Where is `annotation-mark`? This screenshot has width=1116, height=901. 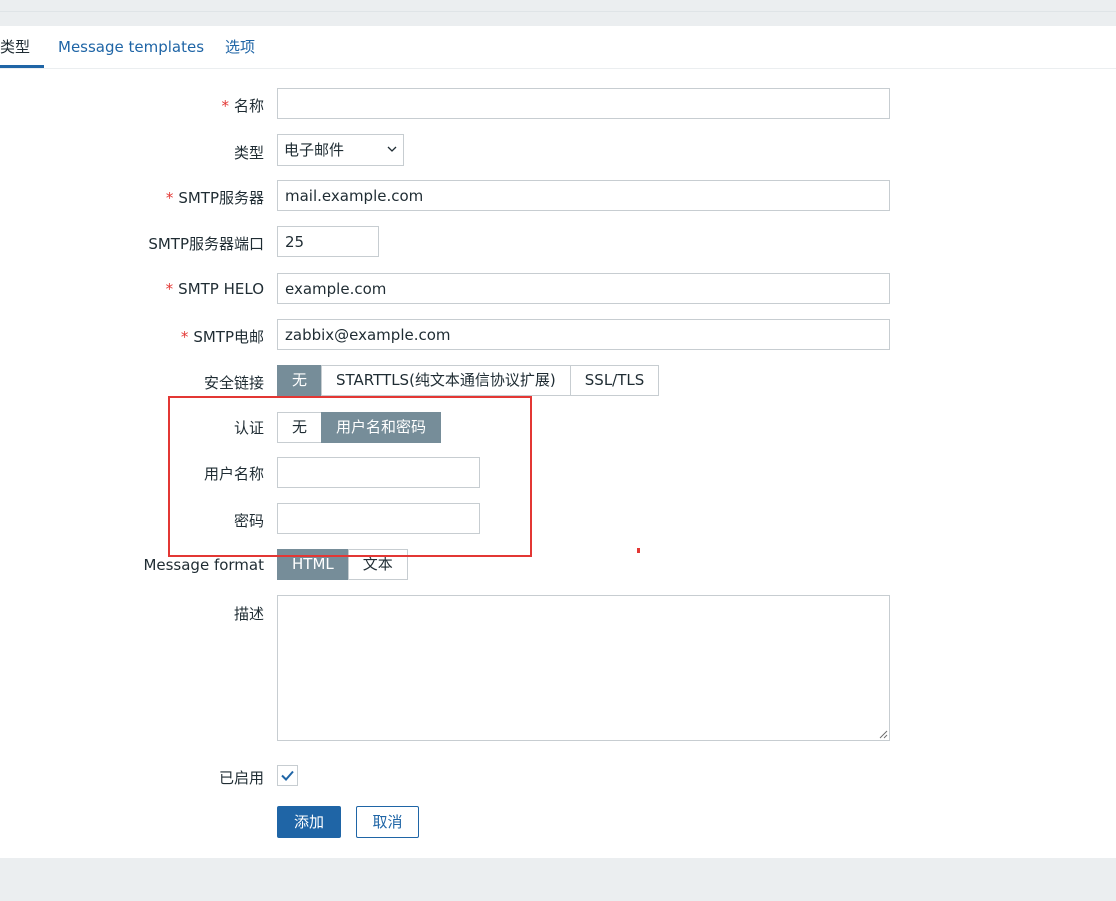 annotation-mark is located at coordinates (638, 550).